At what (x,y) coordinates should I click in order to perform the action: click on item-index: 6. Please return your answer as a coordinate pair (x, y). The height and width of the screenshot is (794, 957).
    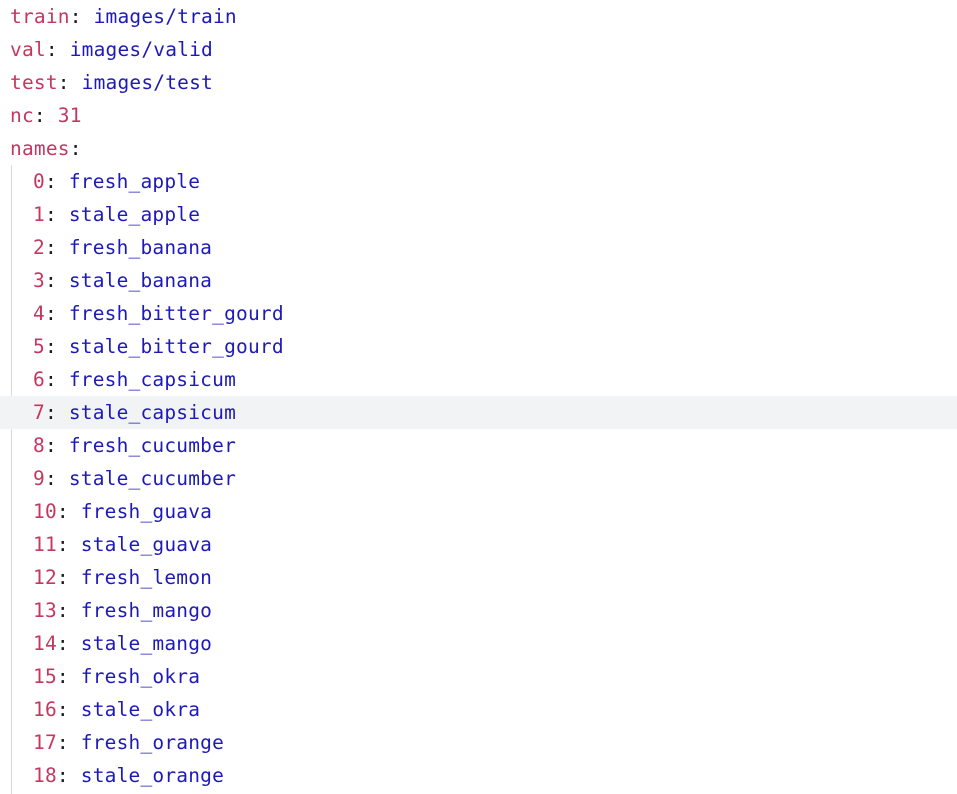
    Looking at the image, I should click on (39, 379).